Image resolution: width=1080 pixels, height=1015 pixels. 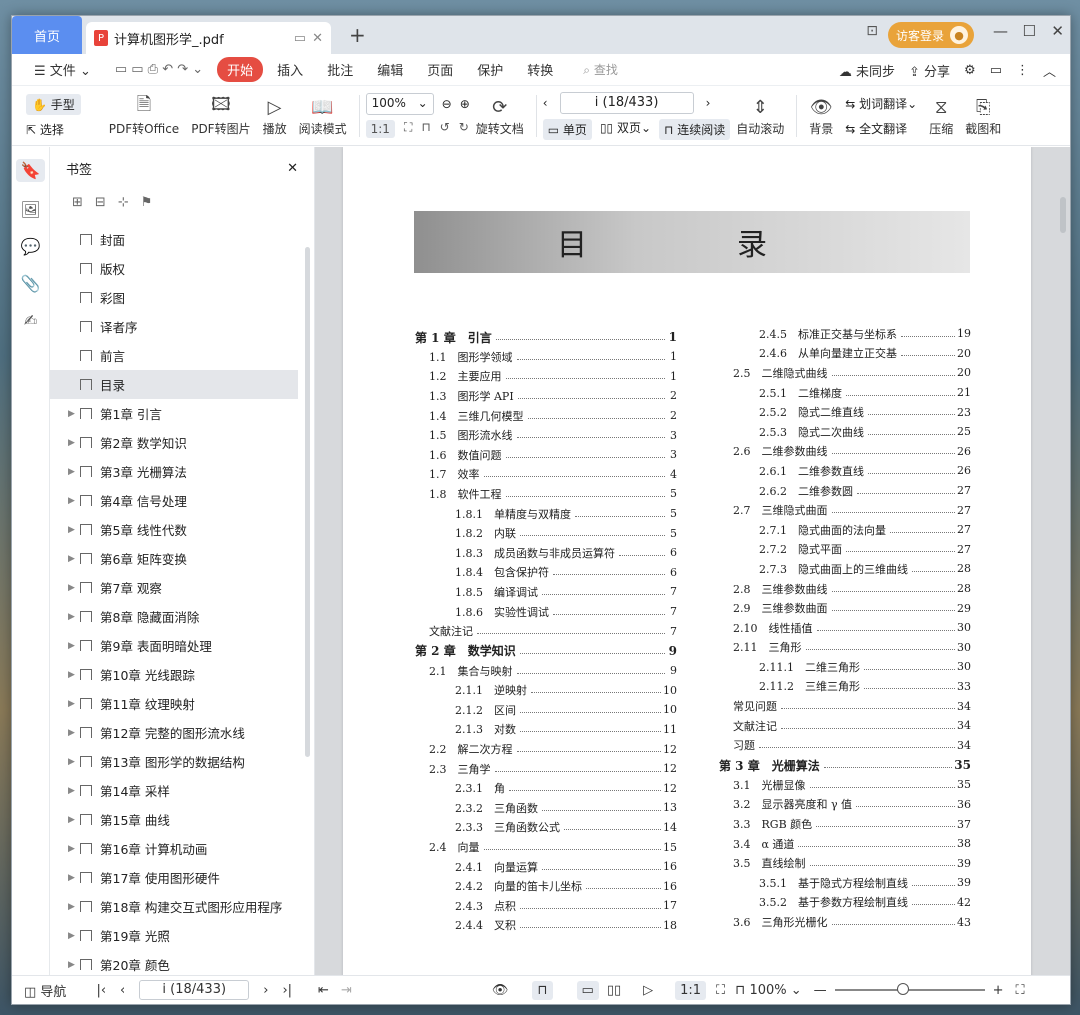 I want to click on back-icon: ⇤, so click(x=323, y=990).